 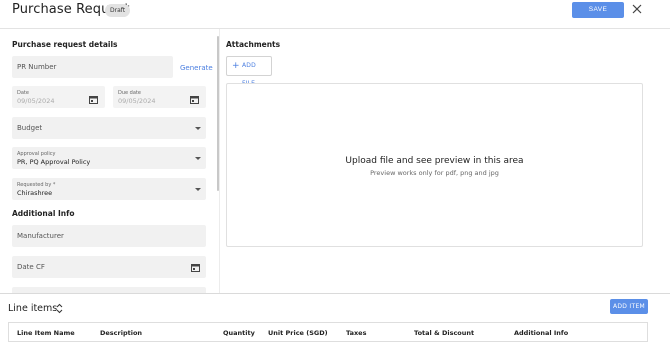 What do you see at coordinates (30, 128) in the screenshot?
I see `budget-placeholder: Budget` at bounding box center [30, 128].